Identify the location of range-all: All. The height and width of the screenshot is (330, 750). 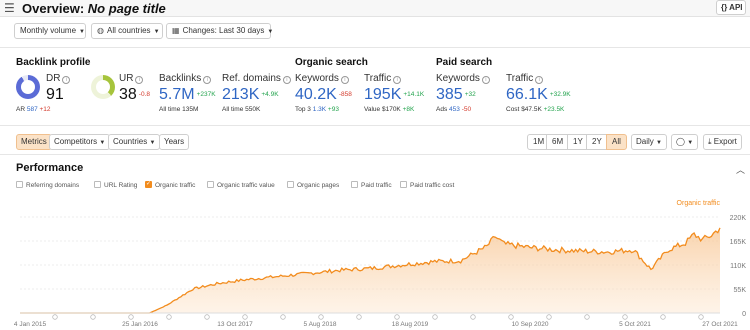
(616, 142).